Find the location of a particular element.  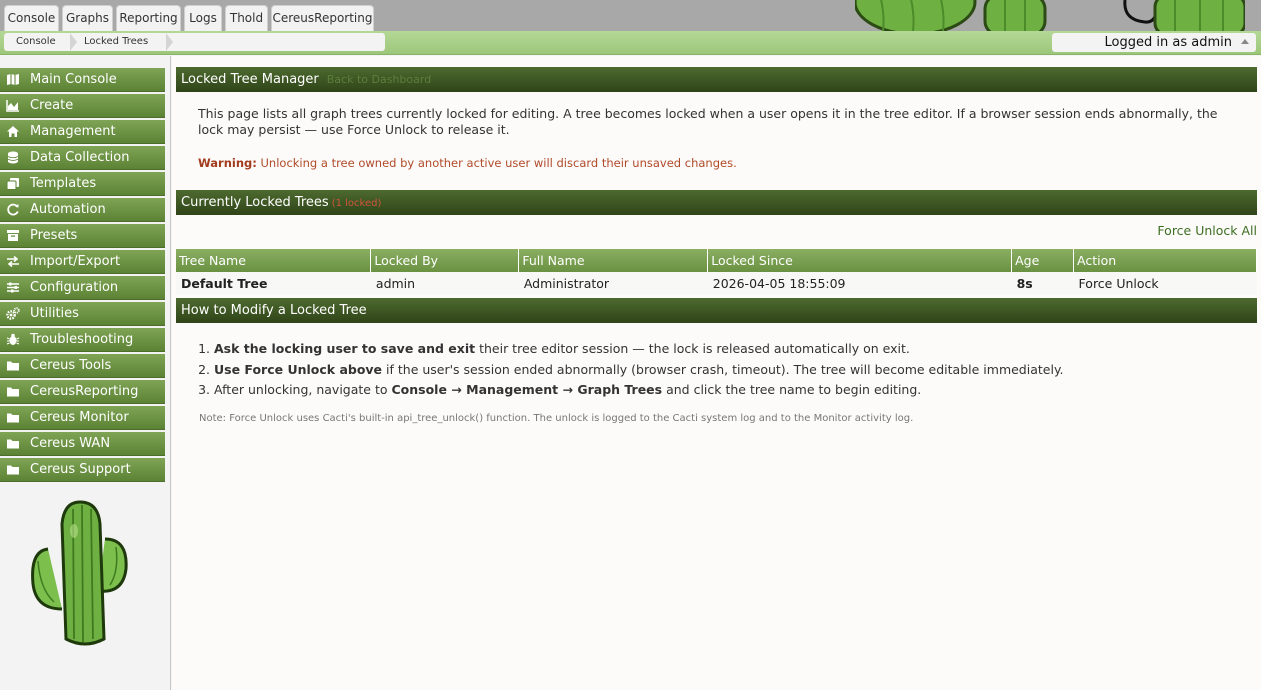

column-header: Locked Since is located at coordinates (860, 260).